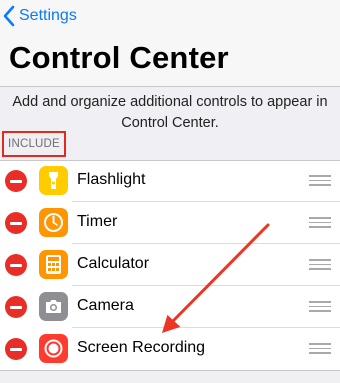  I want to click on list-item-camera: Camera, so click(170, 307).